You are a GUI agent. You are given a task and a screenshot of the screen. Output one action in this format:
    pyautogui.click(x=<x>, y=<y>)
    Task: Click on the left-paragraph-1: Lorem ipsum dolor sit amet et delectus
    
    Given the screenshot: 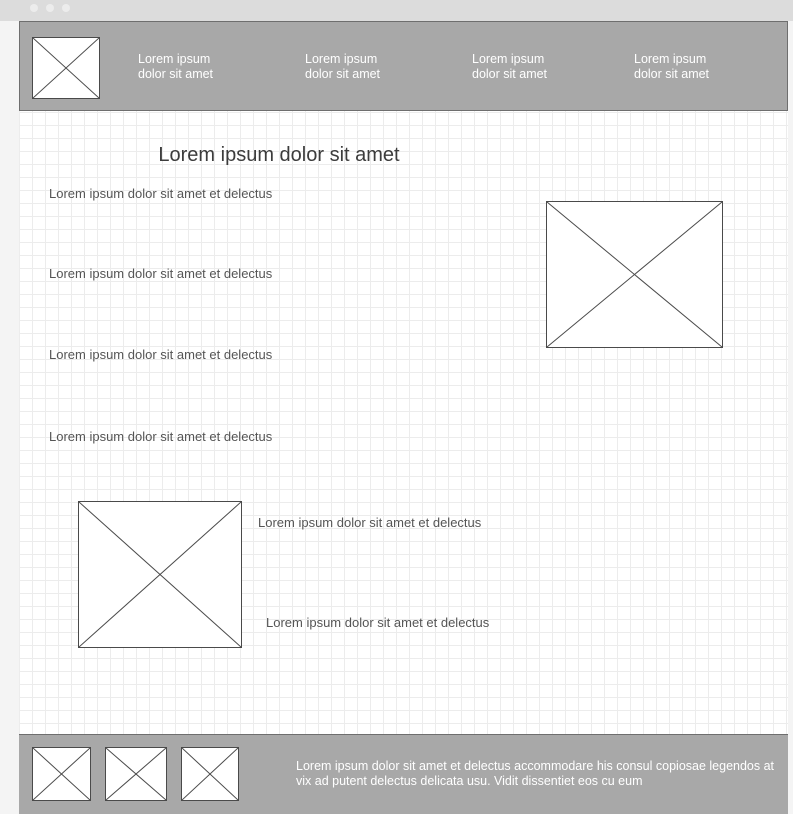 What is the action you would take?
    pyautogui.click(x=161, y=193)
    